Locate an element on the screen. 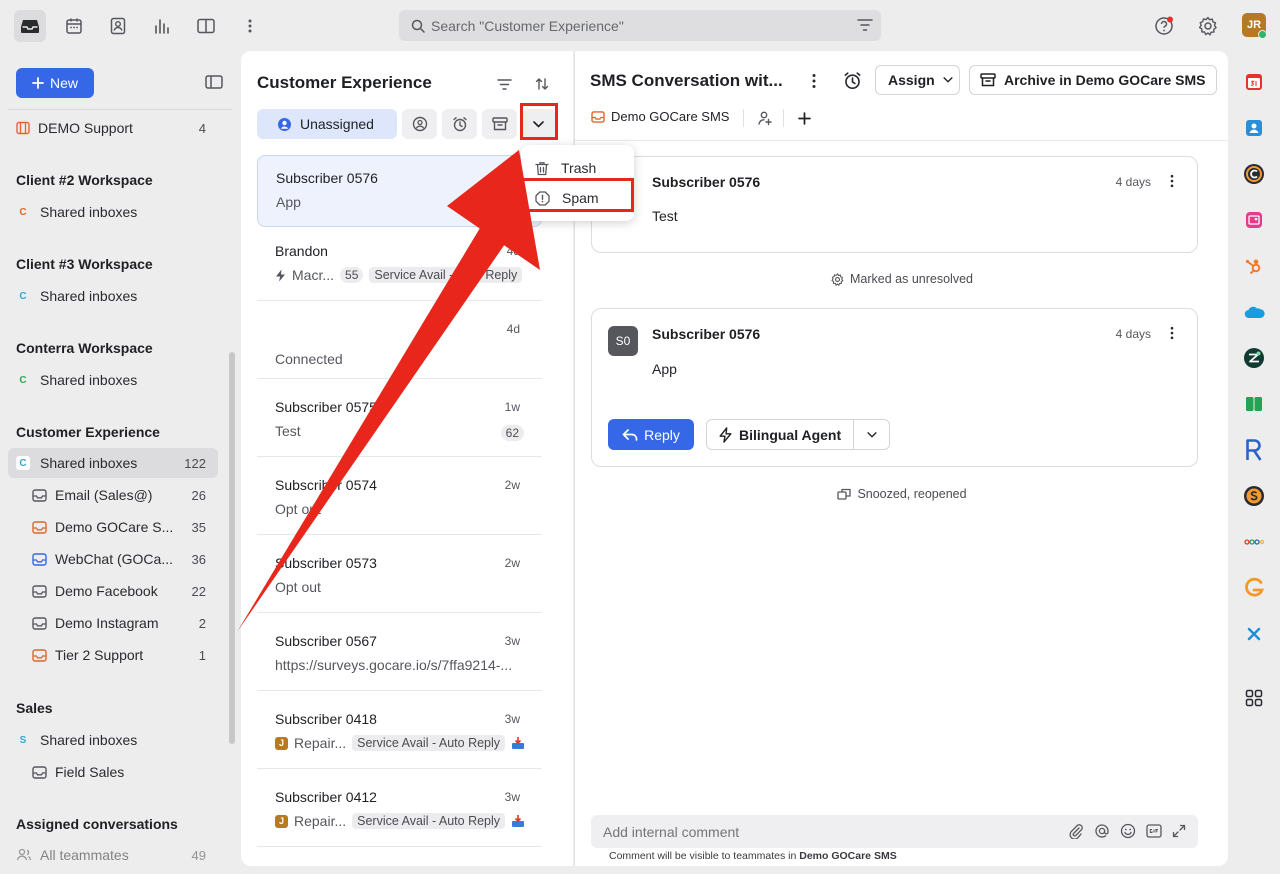 The image size is (1280, 874). annotation-arrow is located at coordinates (388, 391).